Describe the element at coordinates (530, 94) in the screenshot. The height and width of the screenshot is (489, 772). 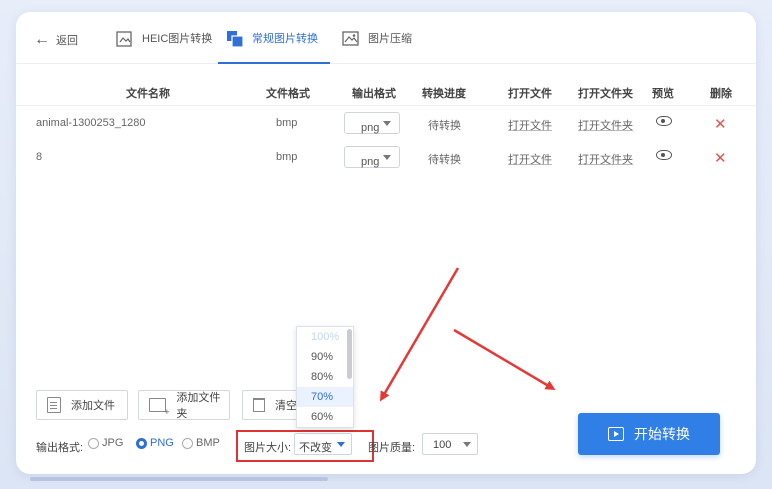
I see `header-open-file: 打开文件` at that location.